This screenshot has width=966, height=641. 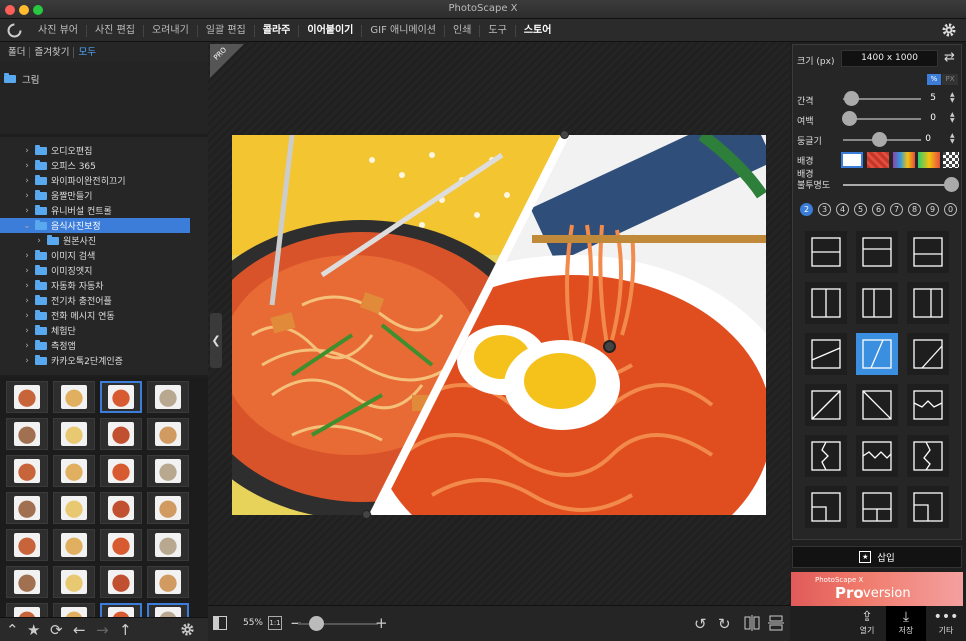 I want to click on tab-favorites: 즐겨찾기, so click(x=52, y=52).